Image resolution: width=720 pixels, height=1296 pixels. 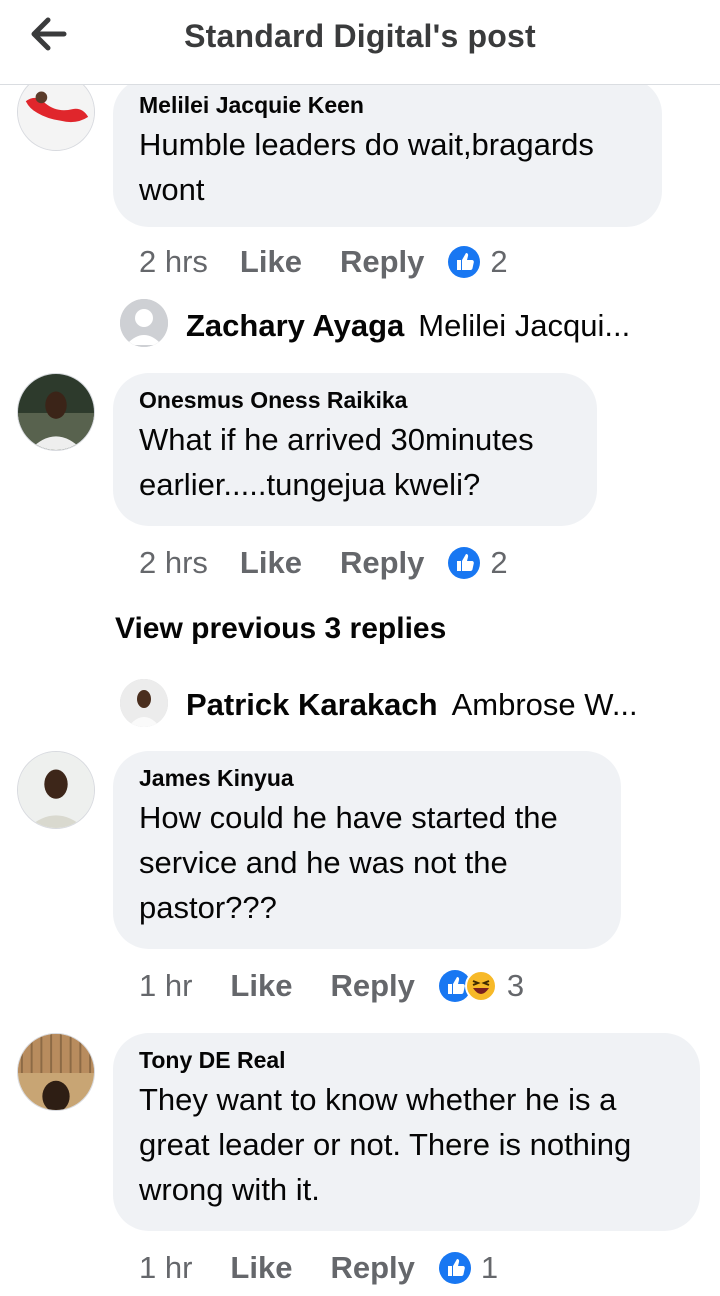 I want to click on avatar-zachary, so click(x=144, y=323).